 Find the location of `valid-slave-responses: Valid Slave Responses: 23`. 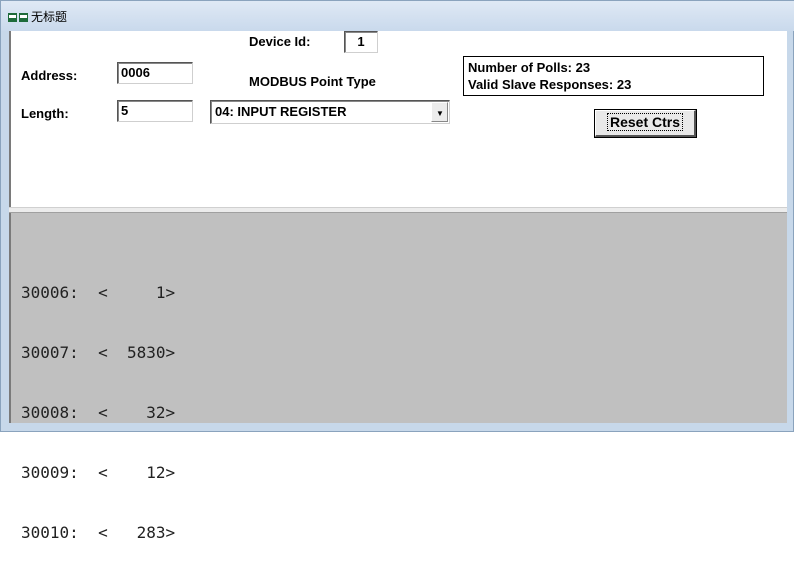

valid-slave-responses: Valid Slave Responses: 23 is located at coordinates (550, 84).